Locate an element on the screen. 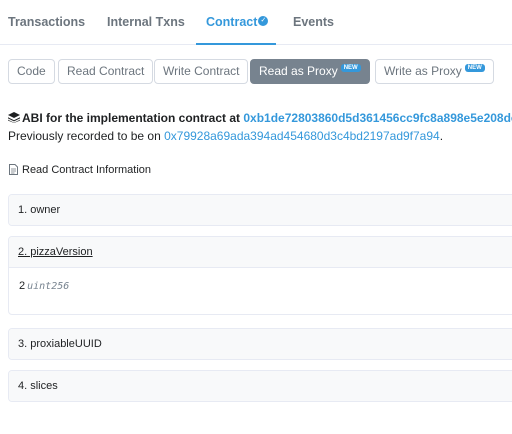  write-as-proxy-label: Write as Proxy is located at coordinates (423, 71).